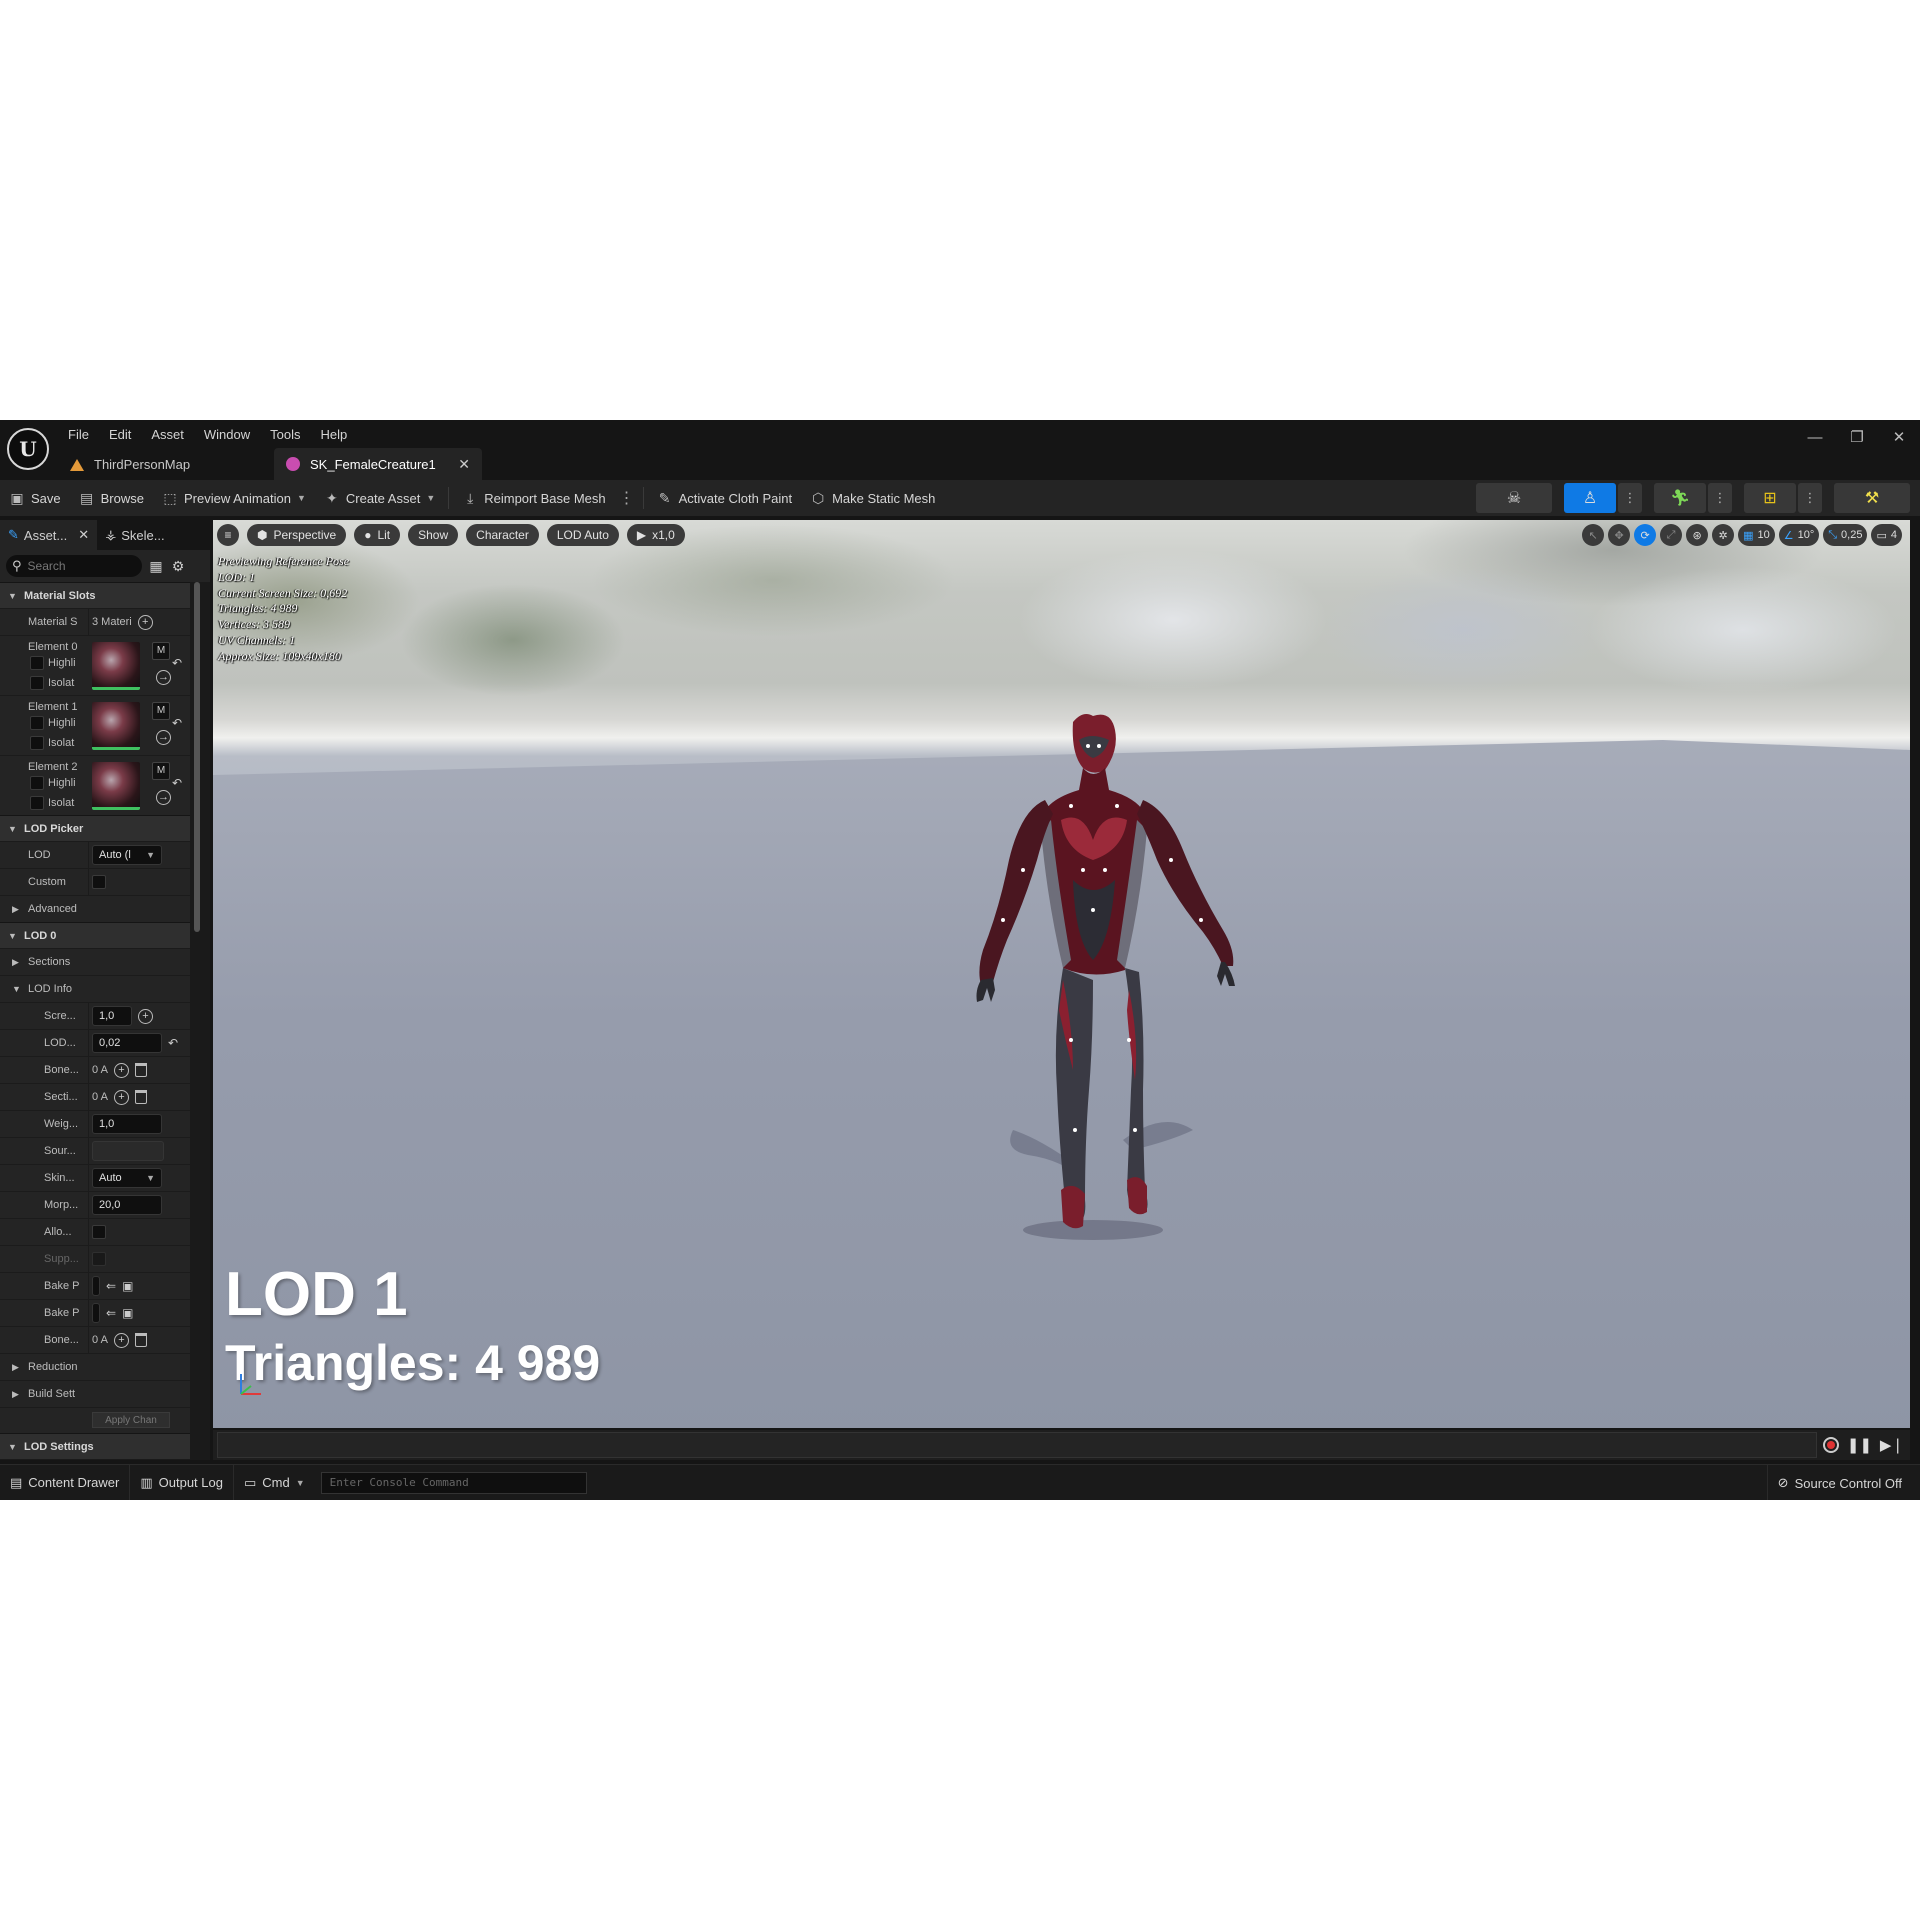  What do you see at coordinates (1770, 498) in the screenshot?
I see `blueprint-mode-button: ⊞` at bounding box center [1770, 498].